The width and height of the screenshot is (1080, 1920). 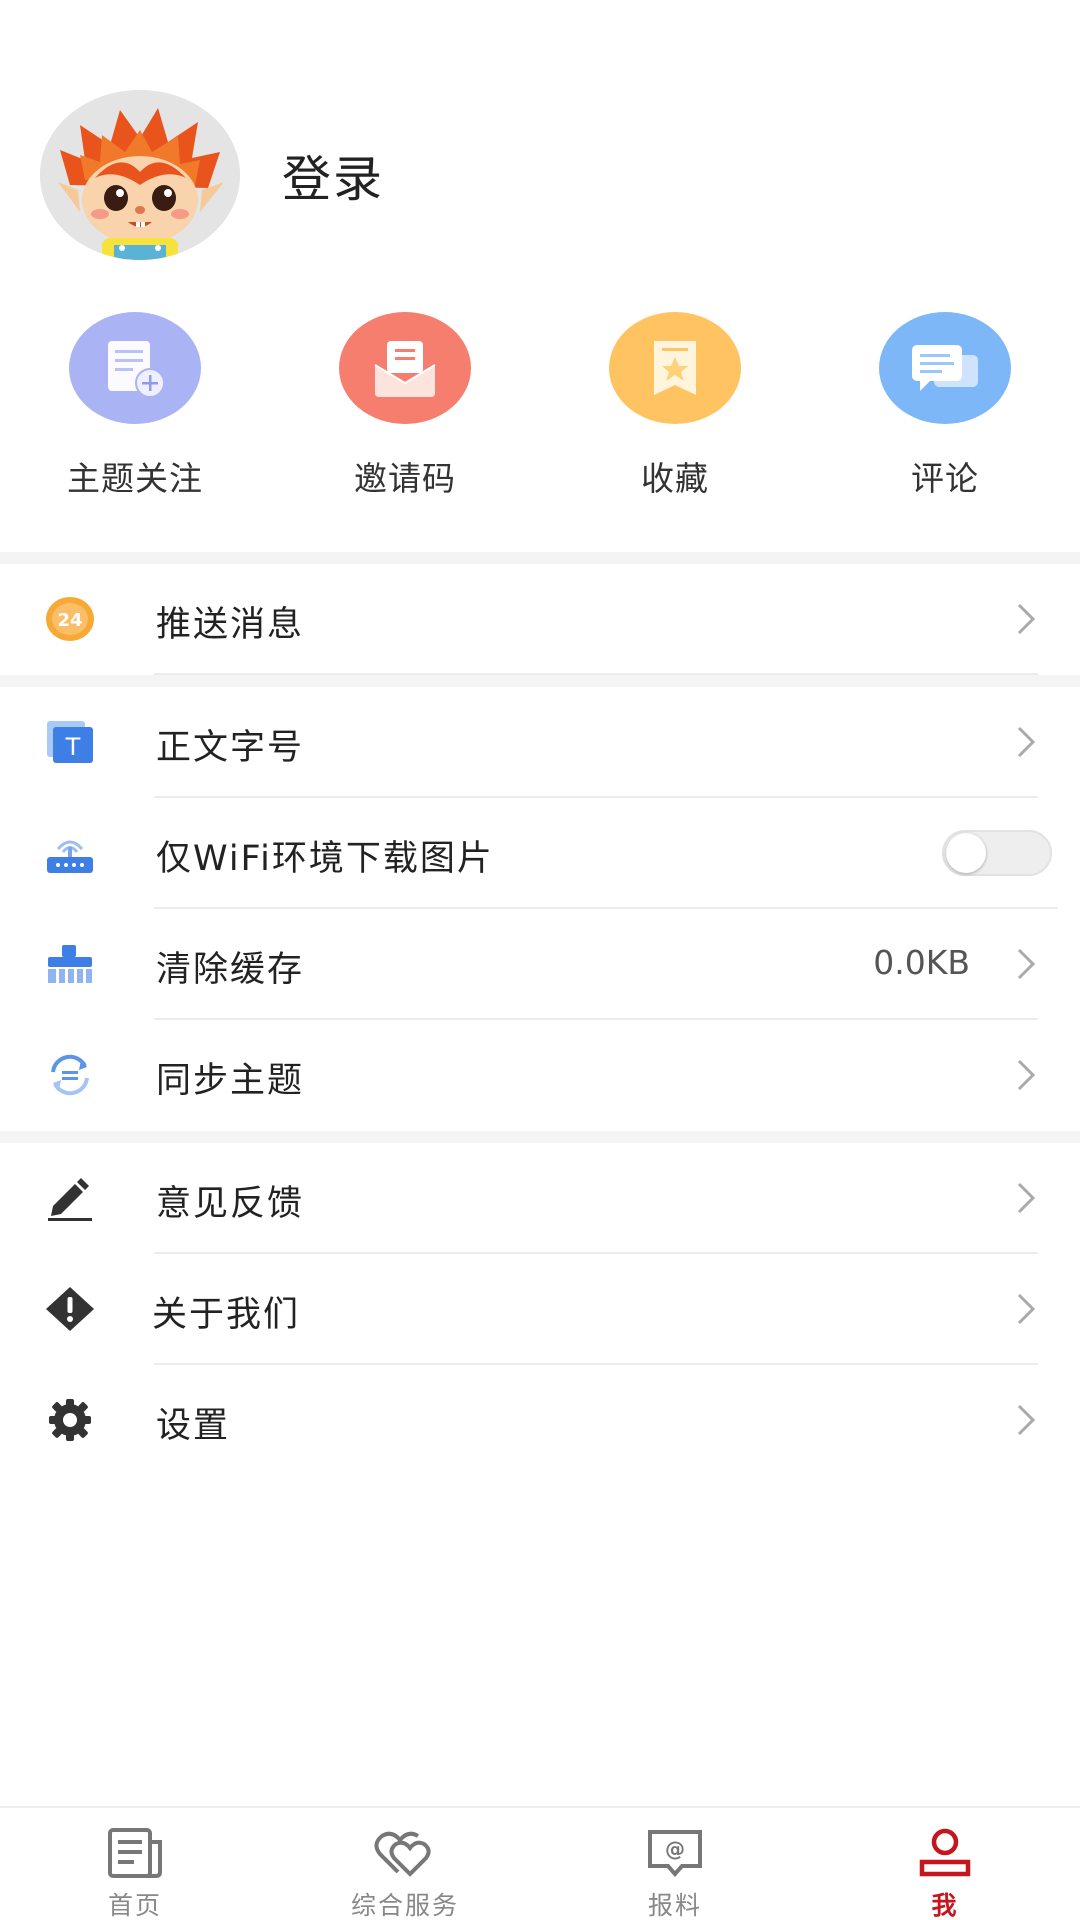 I want to click on topic-follow-icon, so click(x=135, y=368).